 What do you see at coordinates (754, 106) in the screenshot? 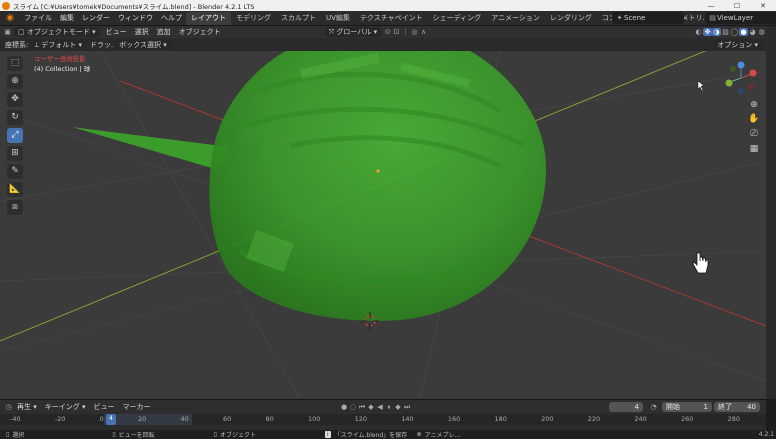
I see `zoom-icon: ⊕` at bounding box center [754, 106].